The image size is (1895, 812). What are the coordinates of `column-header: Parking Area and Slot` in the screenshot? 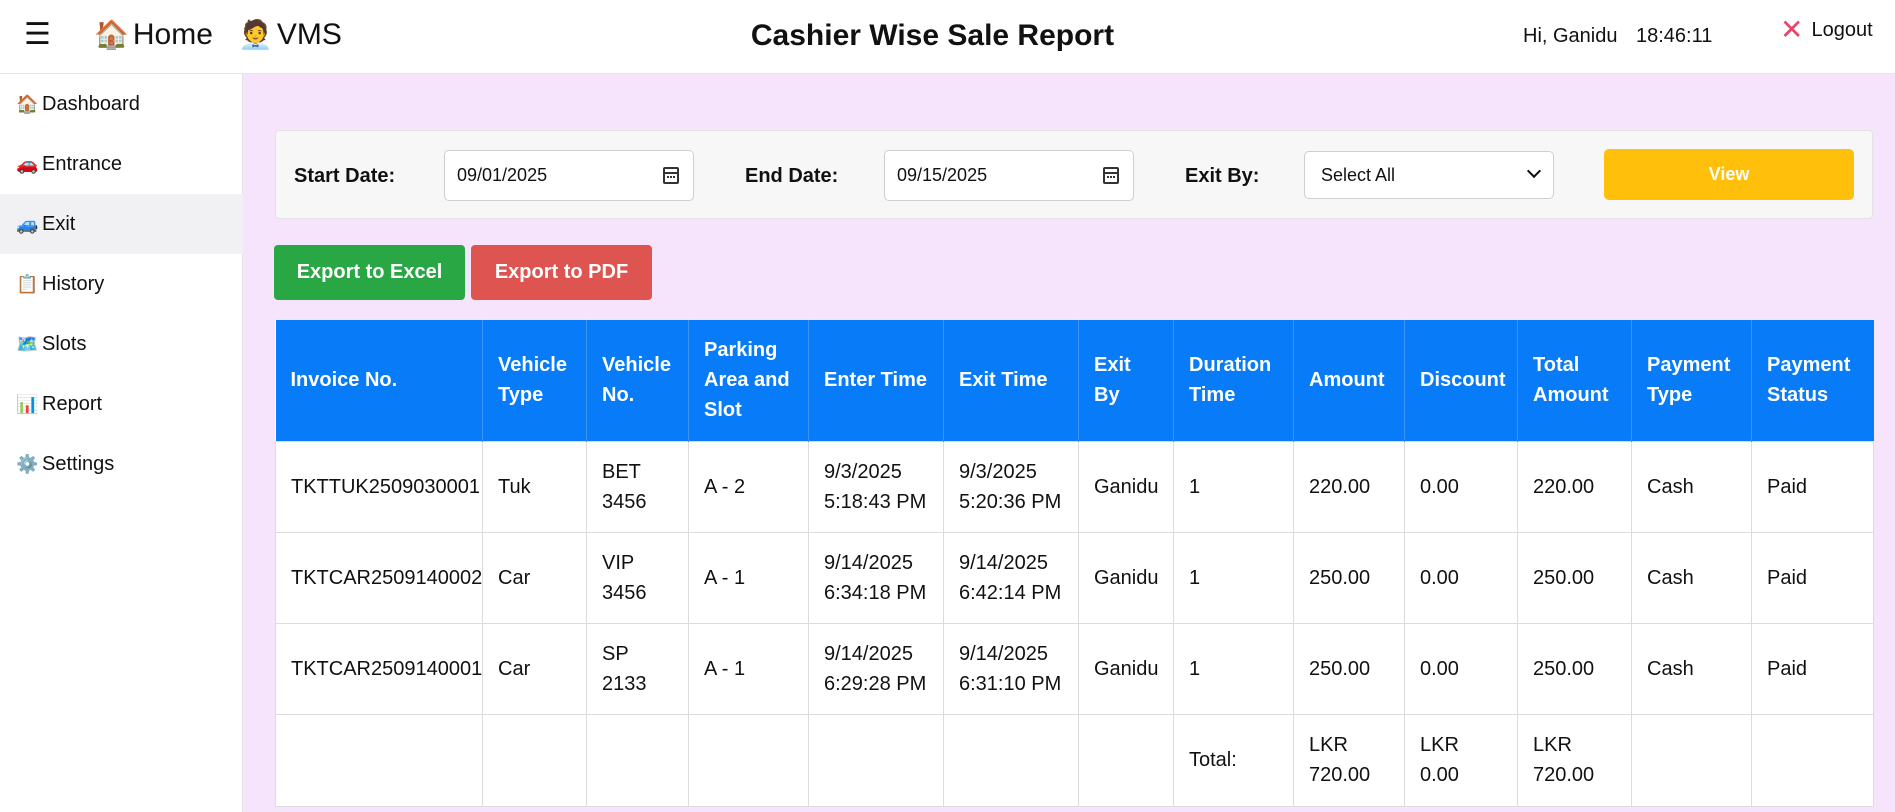 It's located at (748, 380).